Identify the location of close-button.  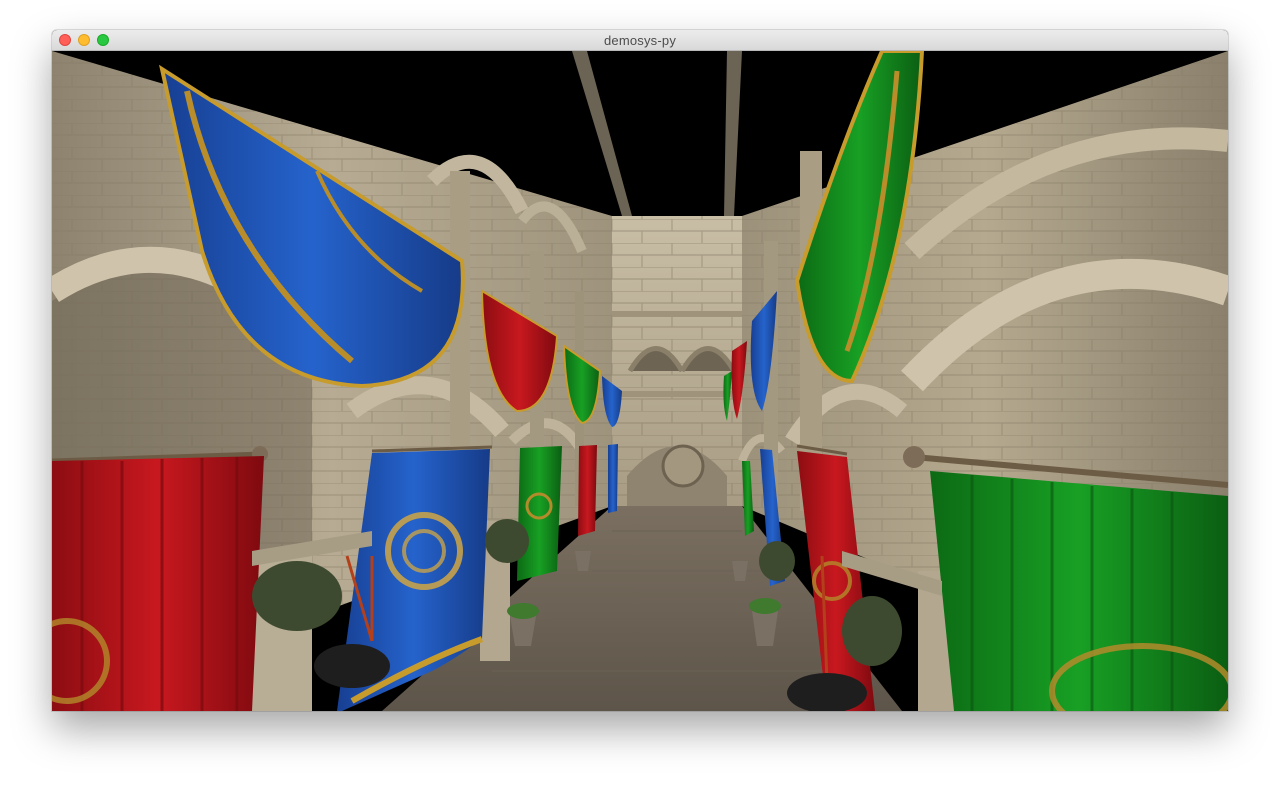
(65, 40).